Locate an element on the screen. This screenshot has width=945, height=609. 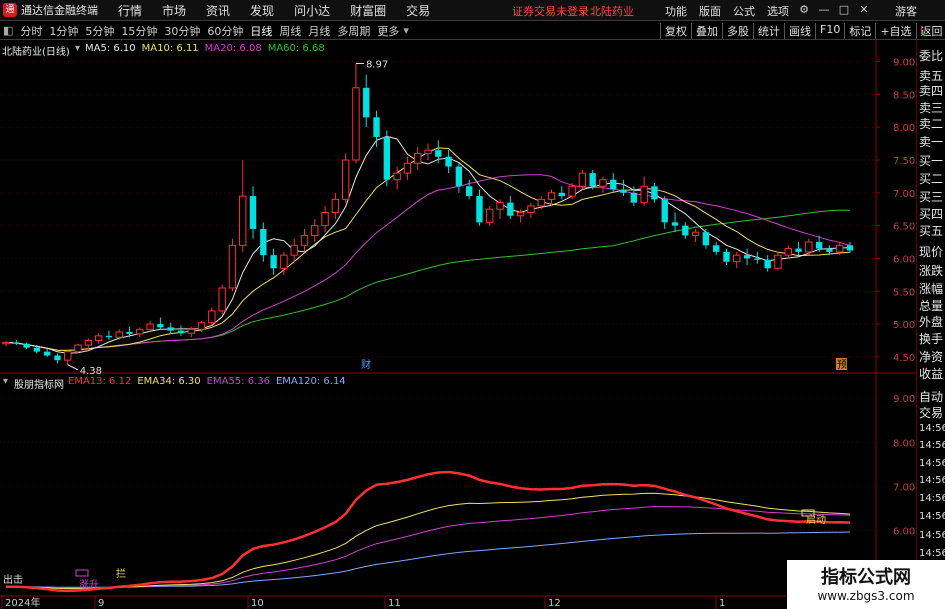
menu-item-1: 市场 is located at coordinates (174, 10).